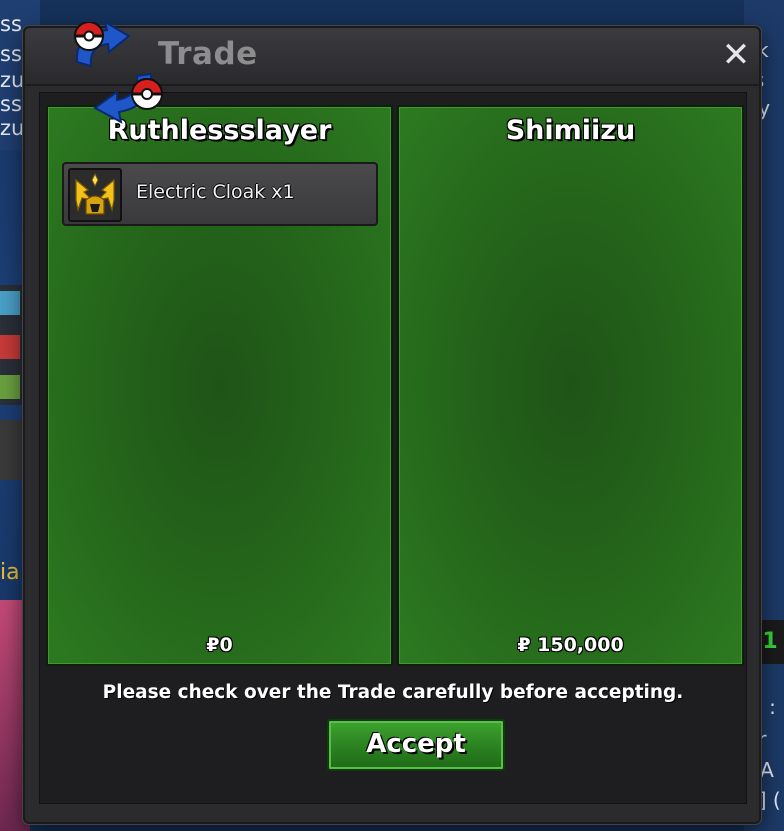  Describe the element at coordinates (11, 450) in the screenshot. I see `background-panel` at that location.